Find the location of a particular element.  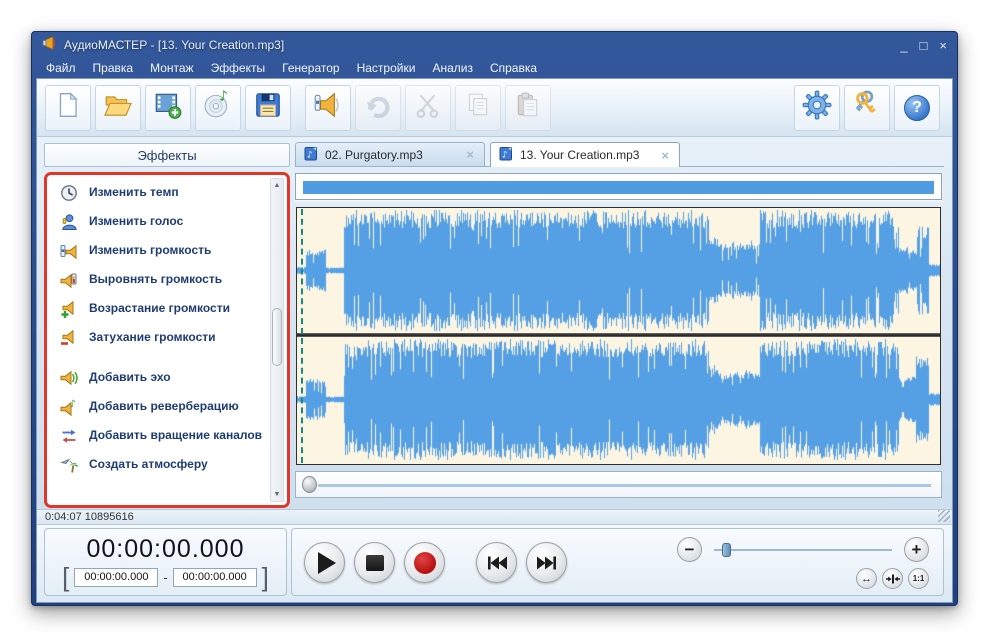

effect-item-fade-in: Возрастание громкости is located at coordinates (159, 308).